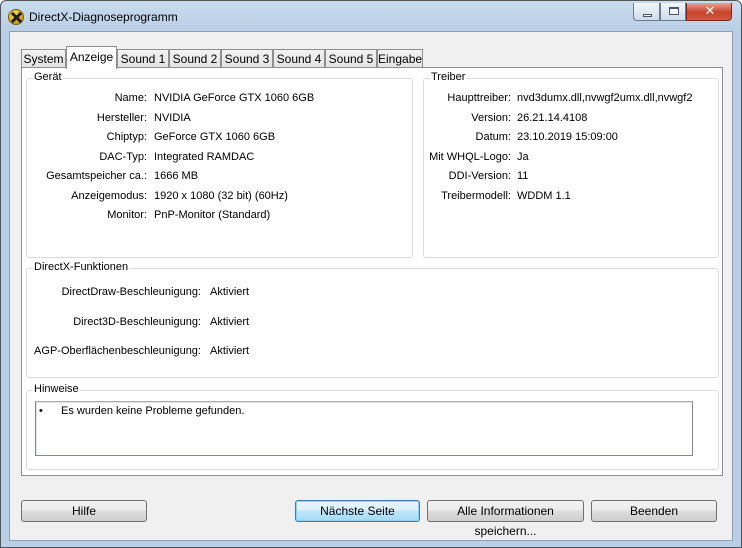  Describe the element at coordinates (43, 58) in the screenshot. I see `tab-system: System` at that location.